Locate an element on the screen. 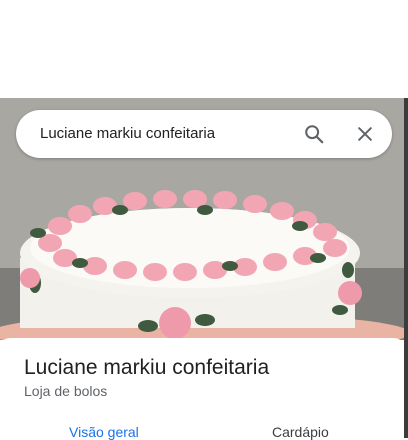  search-input: Luciane markiu confeitaria is located at coordinates (127, 134).